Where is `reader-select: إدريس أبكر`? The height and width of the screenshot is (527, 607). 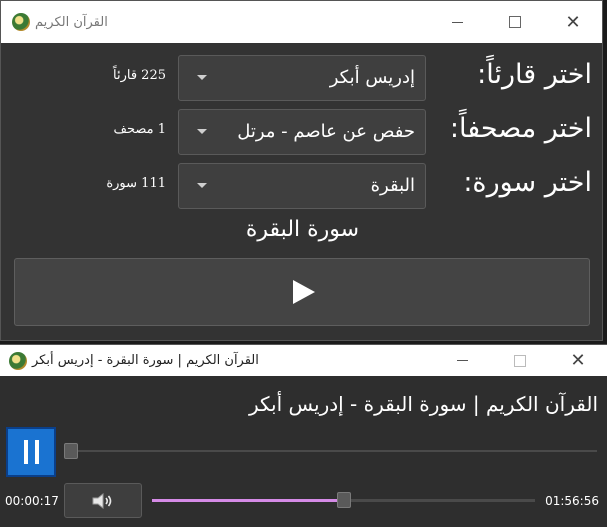
reader-select: إدريس أبكر is located at coordinates (302, 78).